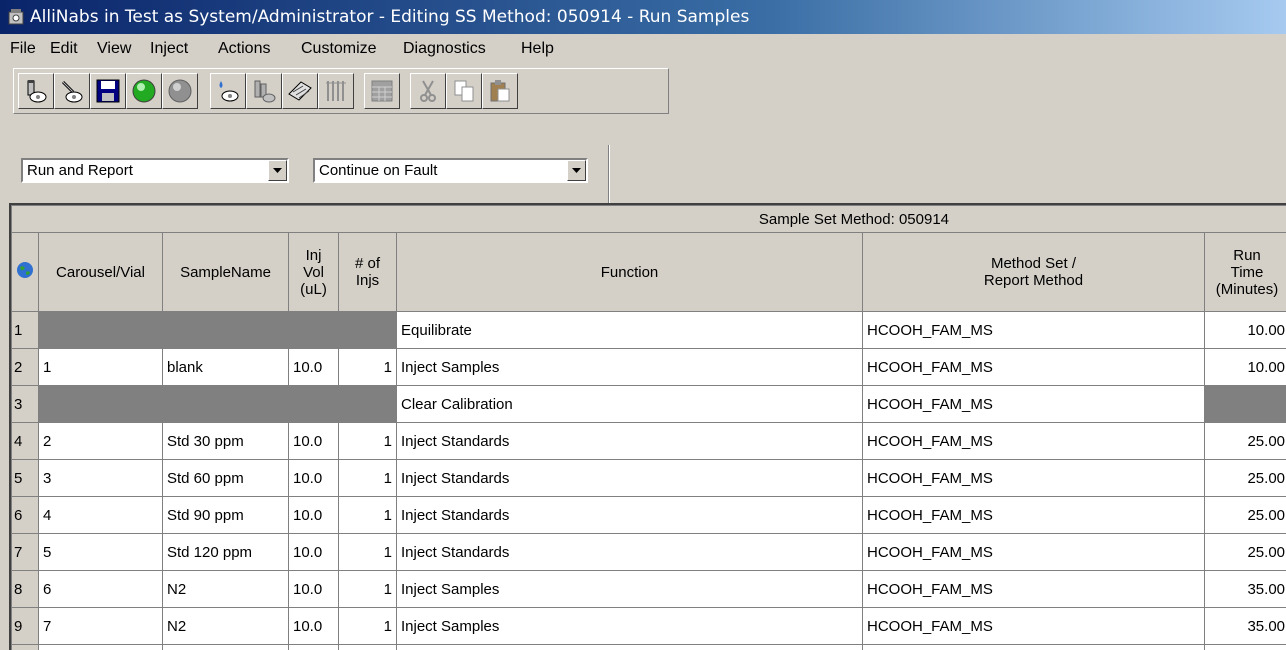 The height and width of the screenshot is (650, 1286). Describe the element at coordinates (629, 272) in the screenshot. I see `header-function: Function` at that location.